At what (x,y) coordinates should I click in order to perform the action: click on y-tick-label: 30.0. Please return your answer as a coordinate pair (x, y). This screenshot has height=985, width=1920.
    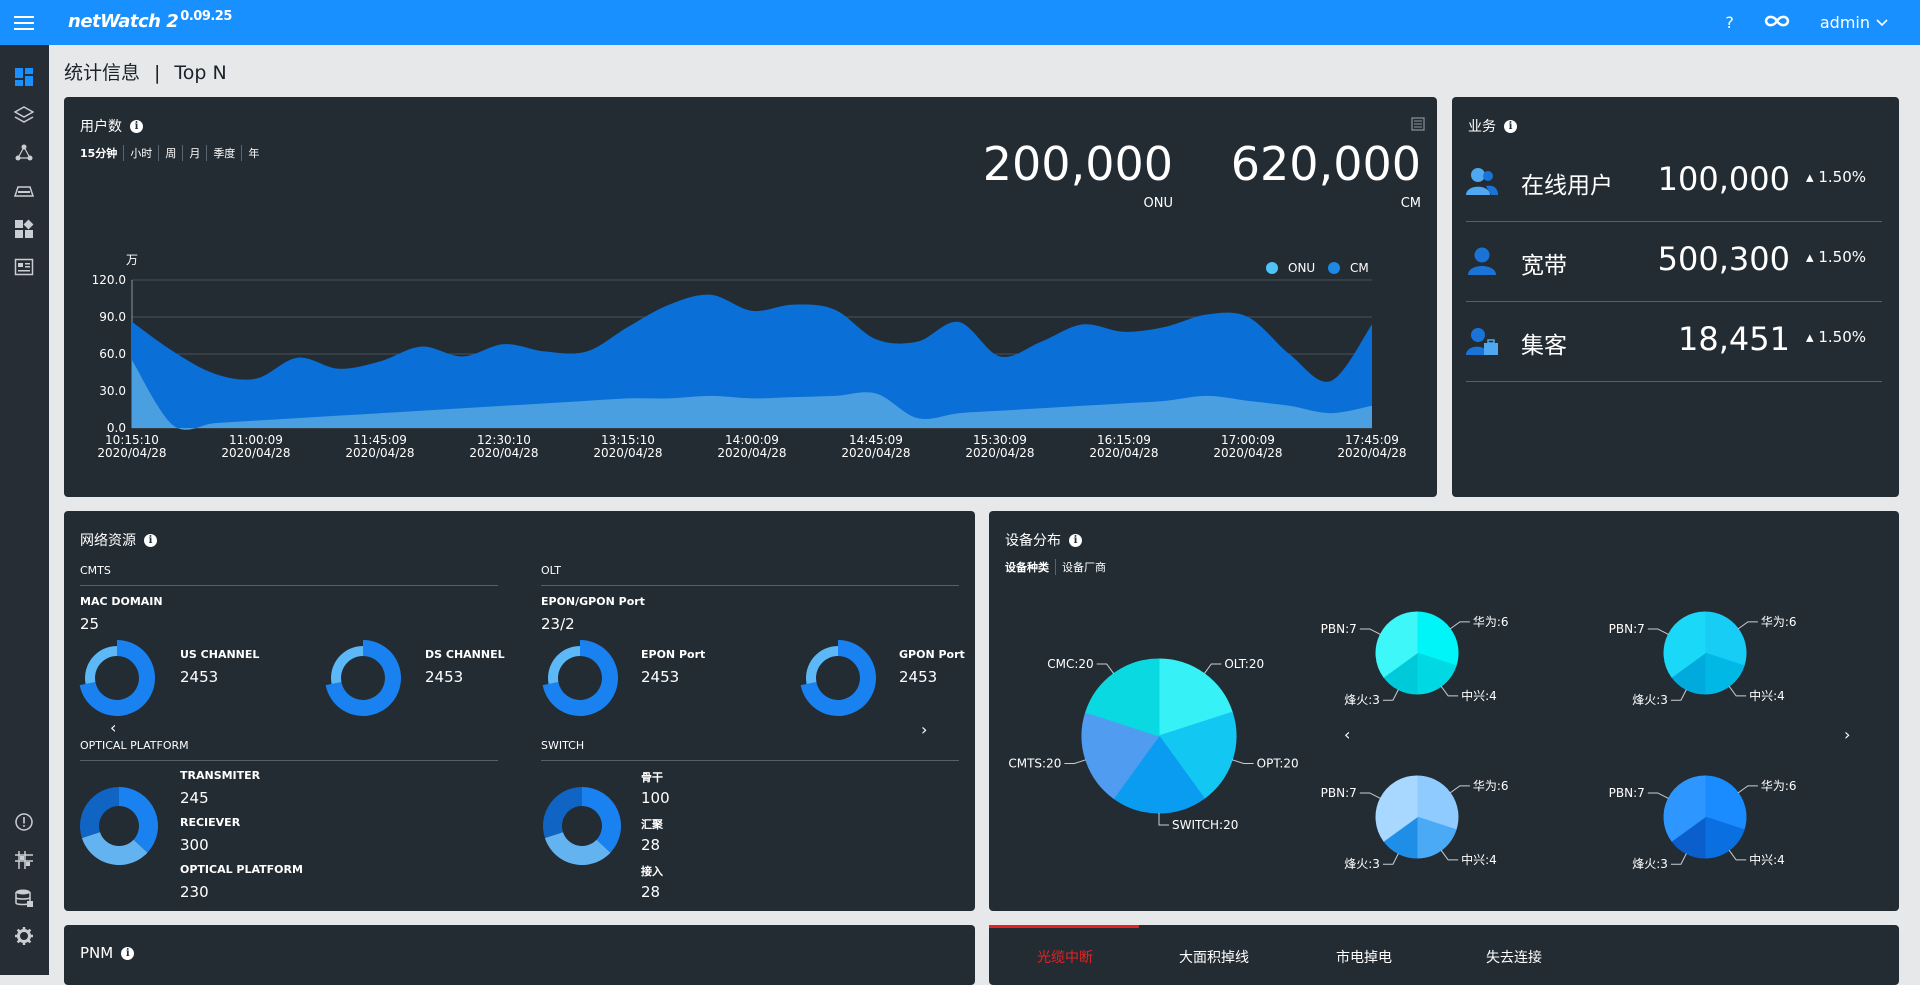
    Looking at the image, I should click on (112, 391).